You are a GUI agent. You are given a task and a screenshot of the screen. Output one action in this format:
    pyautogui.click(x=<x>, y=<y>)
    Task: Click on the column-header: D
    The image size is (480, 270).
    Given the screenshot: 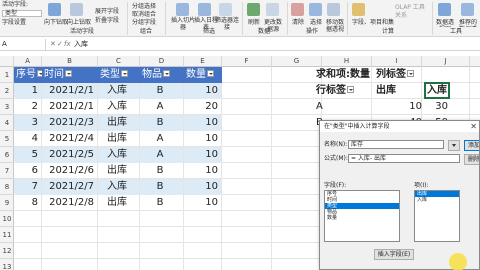 What is the action you would take?
    pyautogui.click(x=162, y=61)
    